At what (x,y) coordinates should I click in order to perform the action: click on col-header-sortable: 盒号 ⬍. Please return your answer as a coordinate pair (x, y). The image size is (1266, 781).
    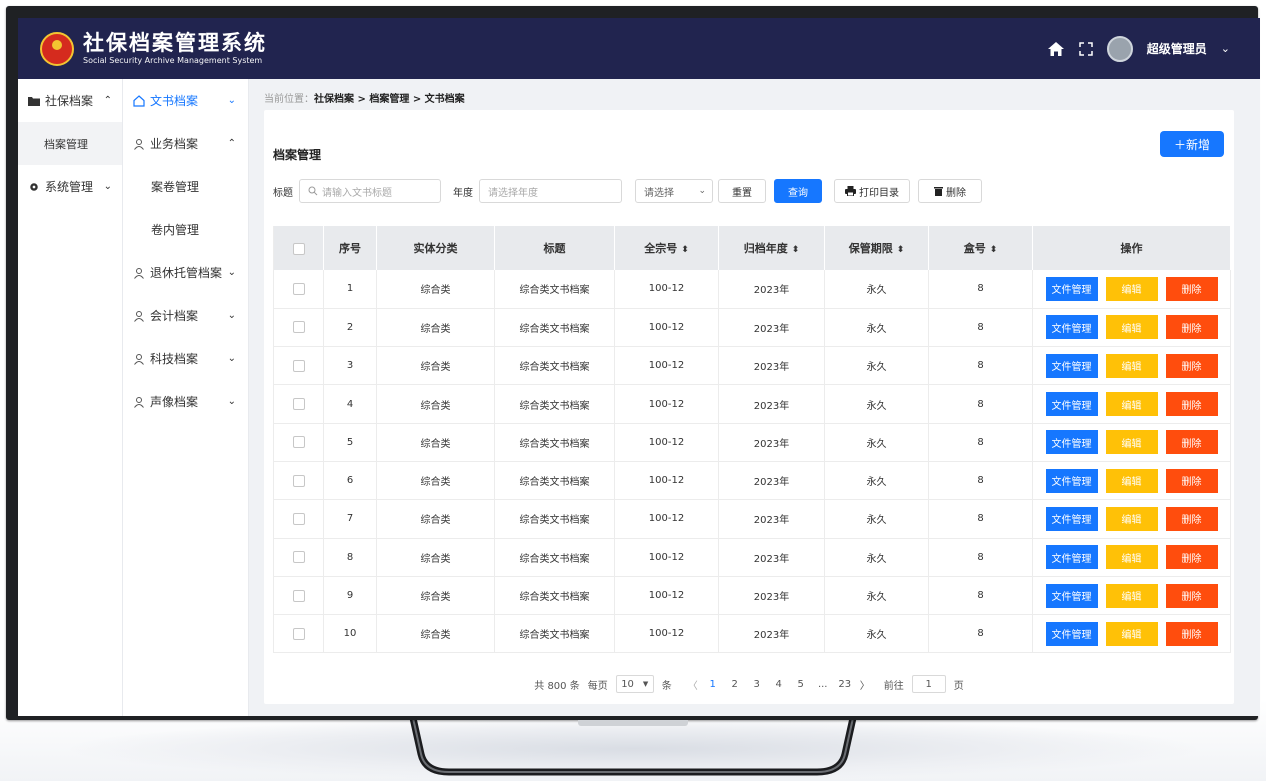
    Looking at the image, I should click on (980, 248).